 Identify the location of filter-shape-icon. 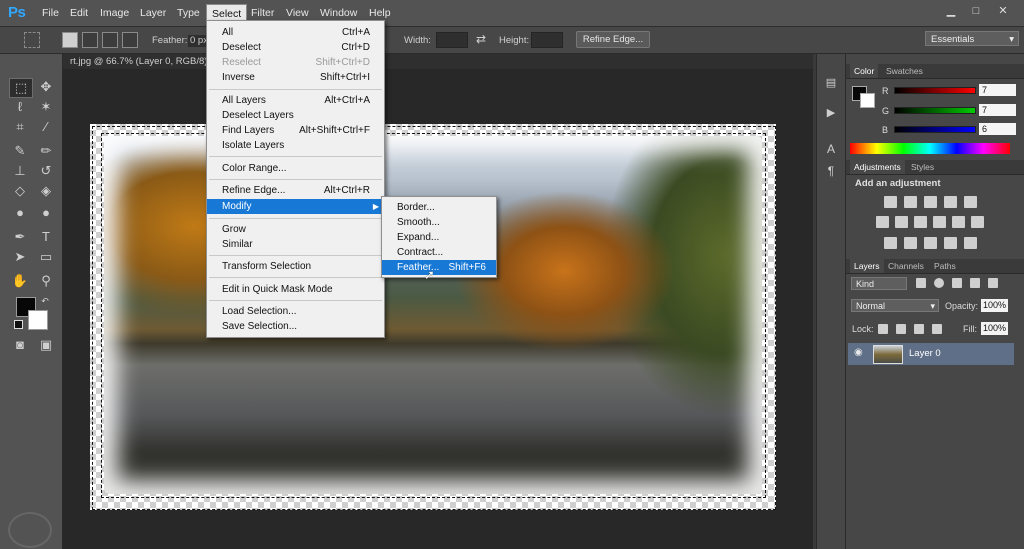
(975, 283).